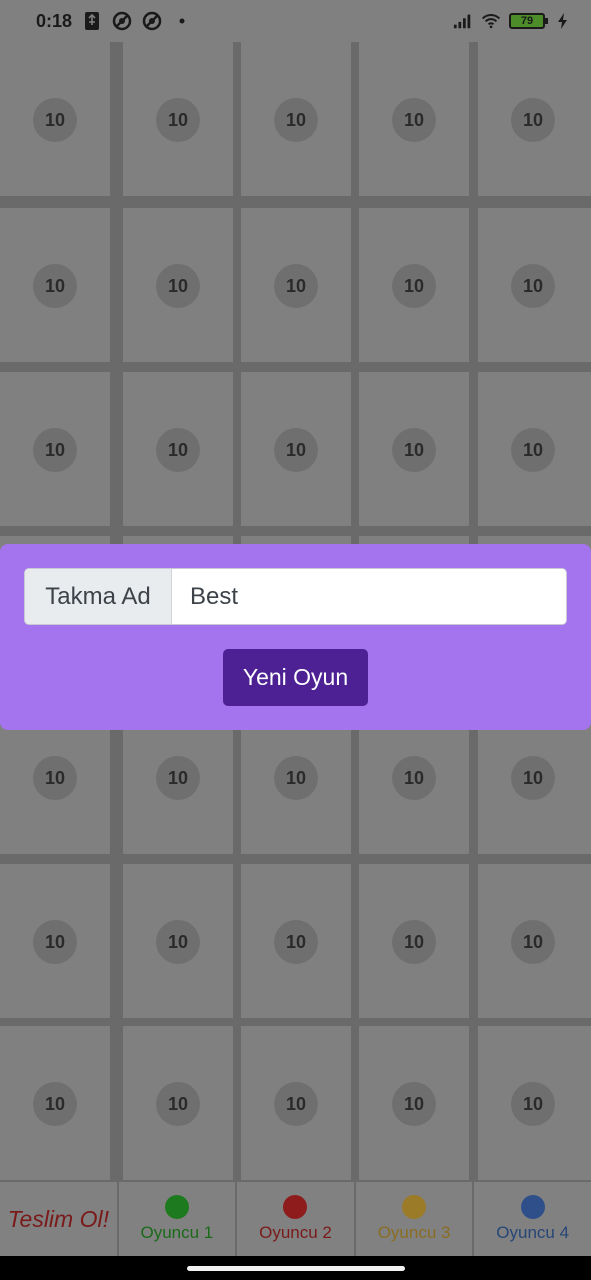 This screenshot has height=1280, width=591. What do you see at coordinates (369, 596) in the screenshot?
I see `nickname-input` at bounding box center [369, 596].